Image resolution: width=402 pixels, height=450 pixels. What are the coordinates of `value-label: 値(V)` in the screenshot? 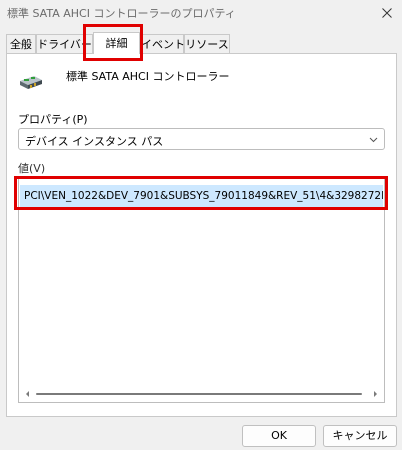 It's located at (32, 168).